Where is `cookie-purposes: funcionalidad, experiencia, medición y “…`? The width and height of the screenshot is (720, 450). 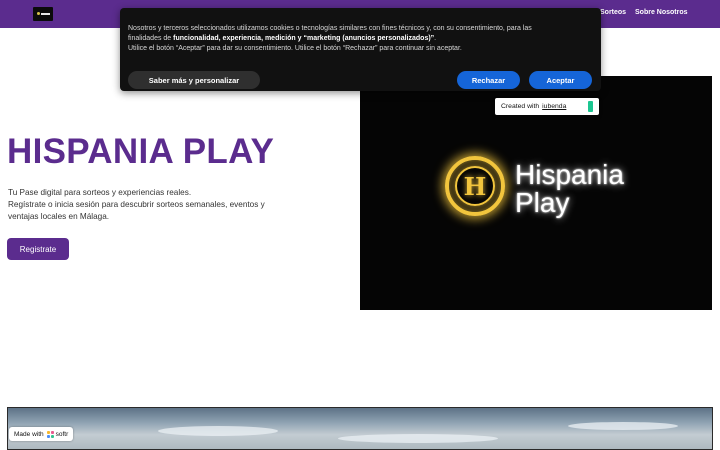
cookie-purposes: funcionalidad, experiencia, medición y “… is located at coordinates (304, 38).